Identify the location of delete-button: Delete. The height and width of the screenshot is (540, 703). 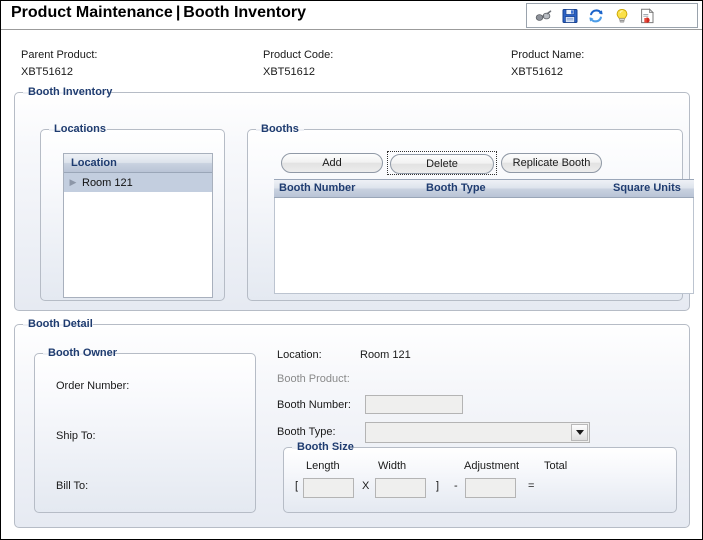
(442, 164).